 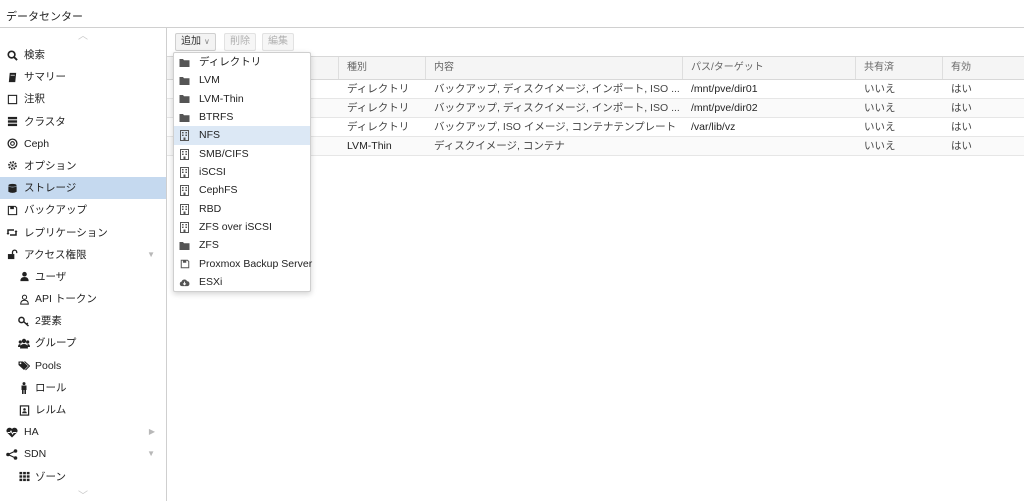 I want to click on sidebar-item-tfa: 2要素, so click(x=83, y=321).